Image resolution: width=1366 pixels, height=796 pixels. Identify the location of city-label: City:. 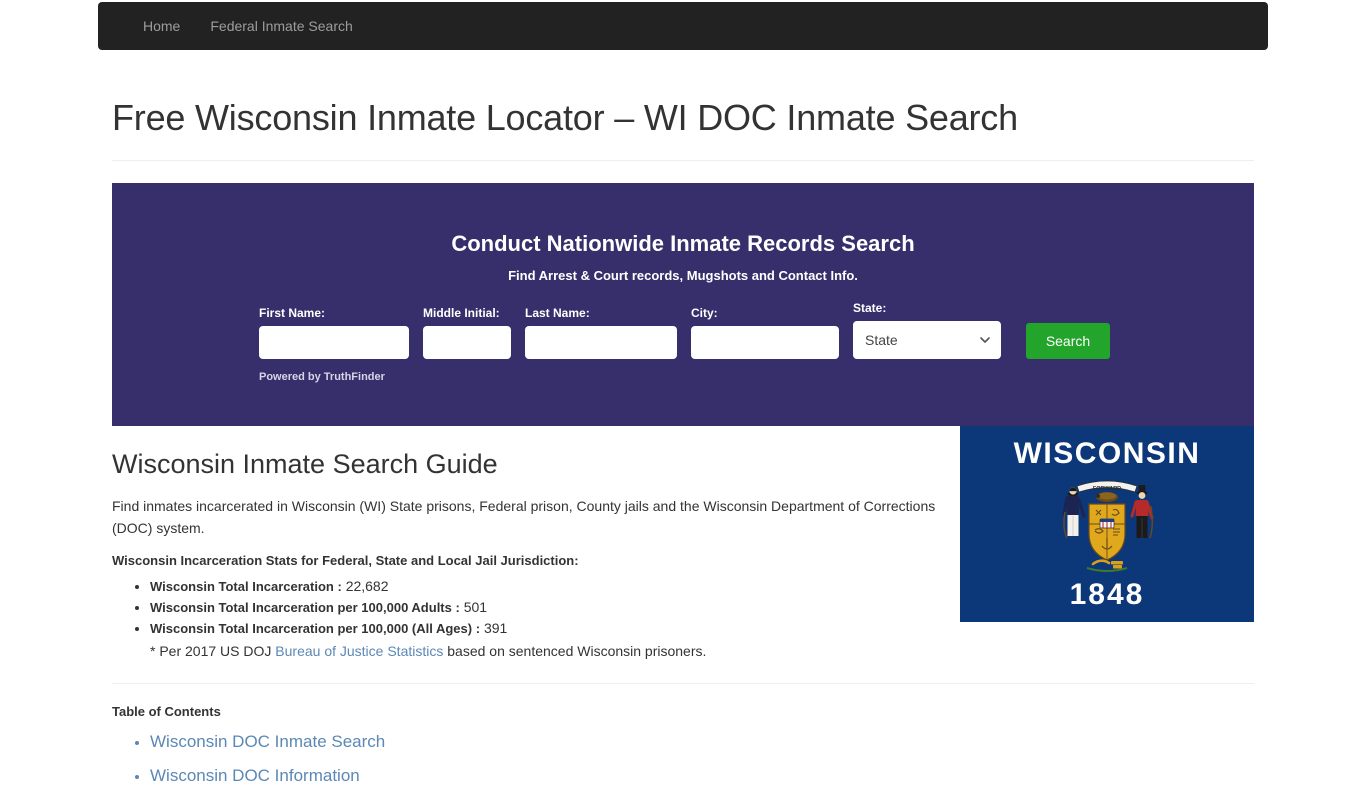
(704, 312).